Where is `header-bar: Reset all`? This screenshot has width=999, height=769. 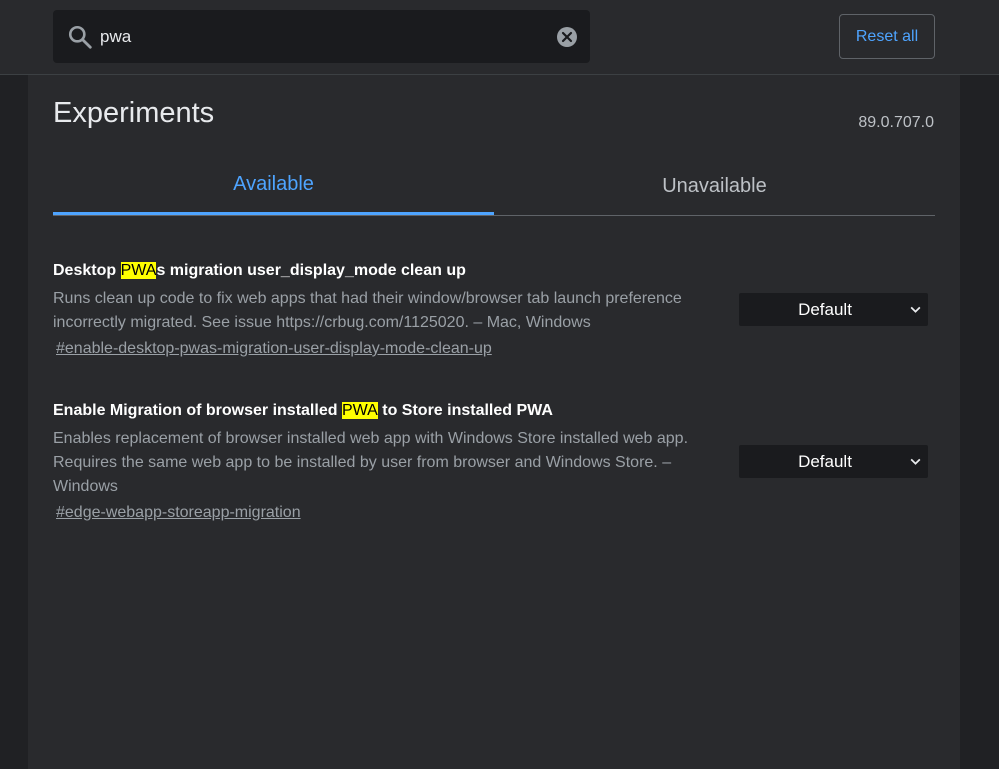
header-bar: Reset all is located at coordinates (499, 37).